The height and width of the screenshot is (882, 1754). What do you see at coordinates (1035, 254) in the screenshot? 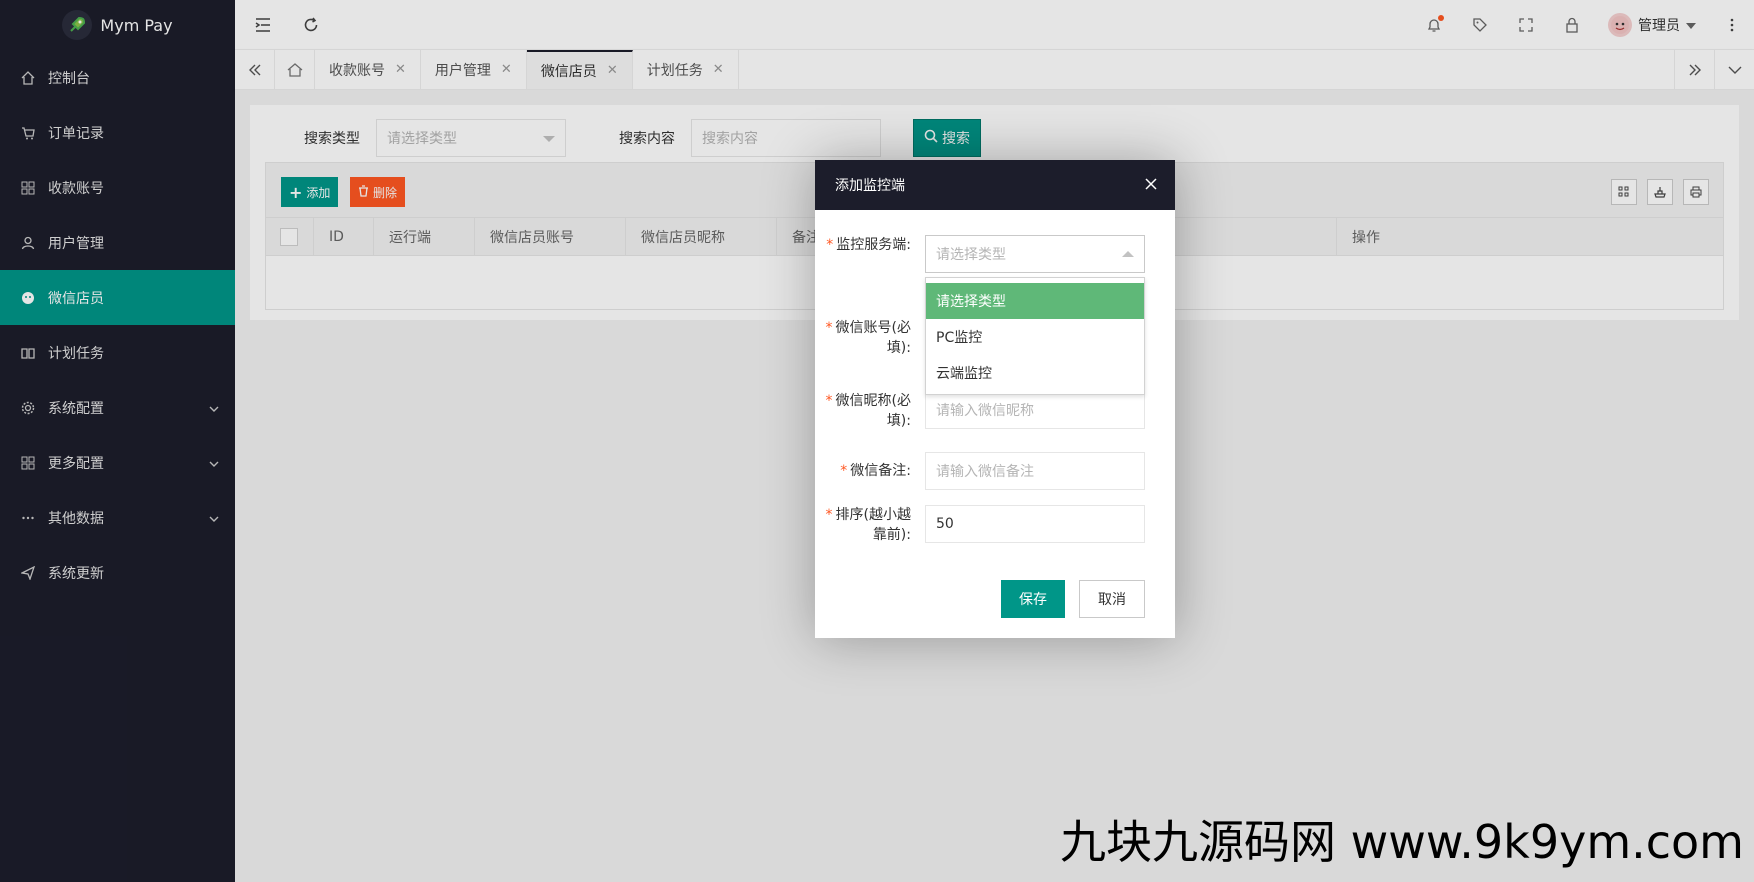
I see `server-type-select: 请选择类型` at bounding box center [1035, 254].